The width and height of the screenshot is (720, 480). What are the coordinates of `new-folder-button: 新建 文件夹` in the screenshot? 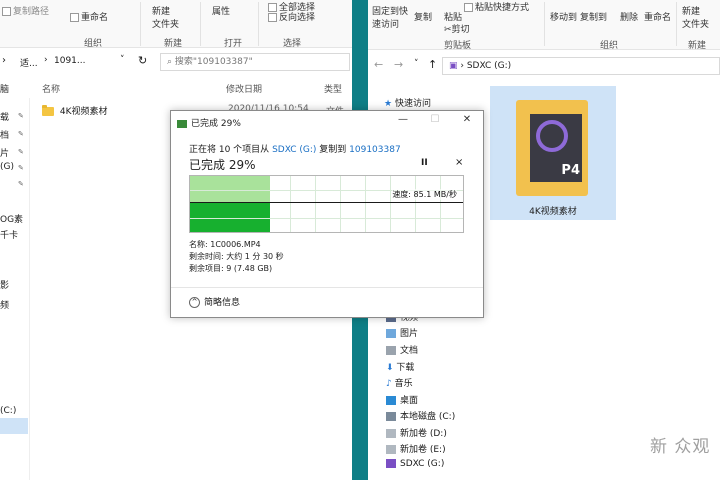 It's located at (165, 17).